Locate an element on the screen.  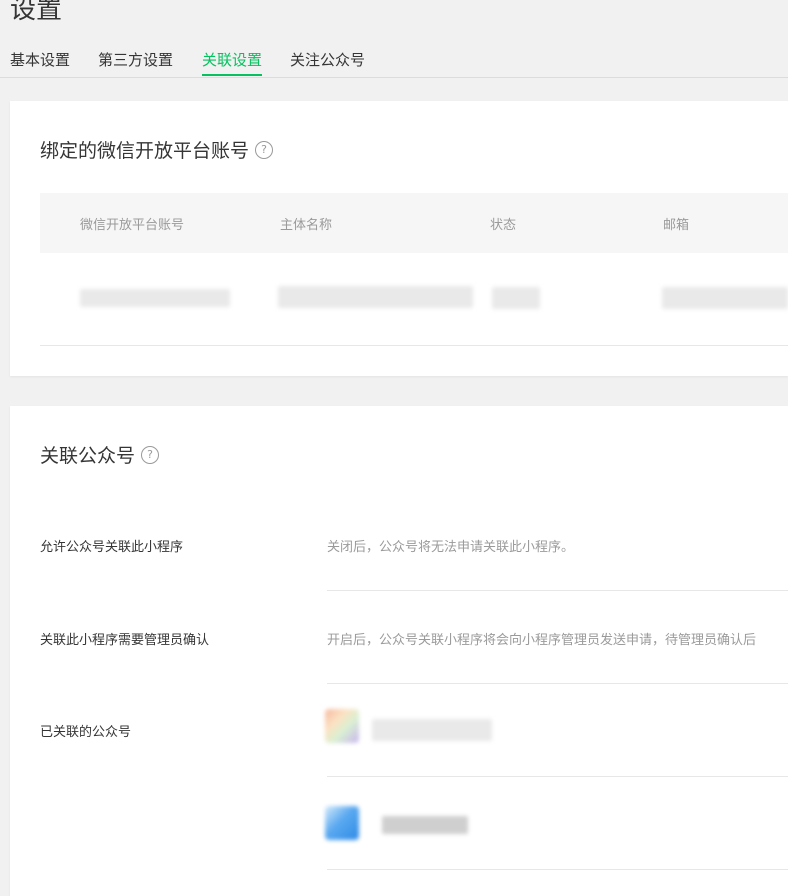
redacted-entity-name is located at coordinates (375, 297).